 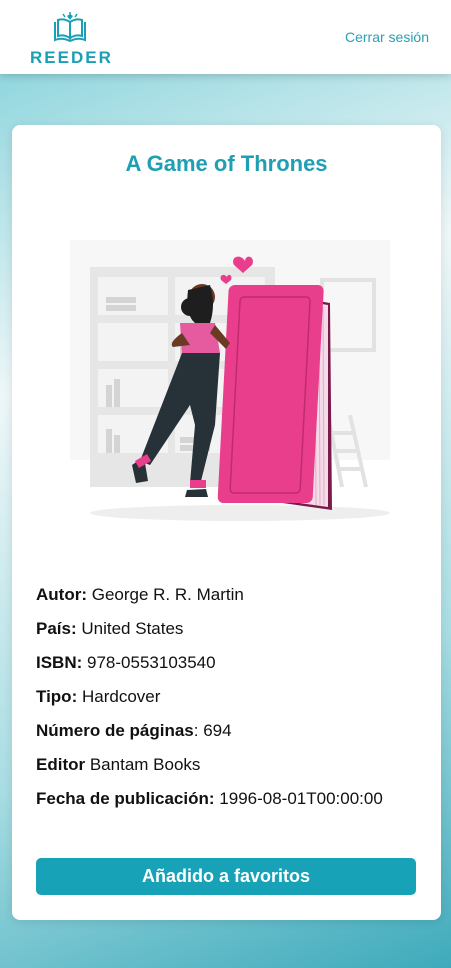 What do you see at coordinates (387, 37) in the screenshot?
I see `logout-link: Cerrar sesión` at bounding box center [387, 37].